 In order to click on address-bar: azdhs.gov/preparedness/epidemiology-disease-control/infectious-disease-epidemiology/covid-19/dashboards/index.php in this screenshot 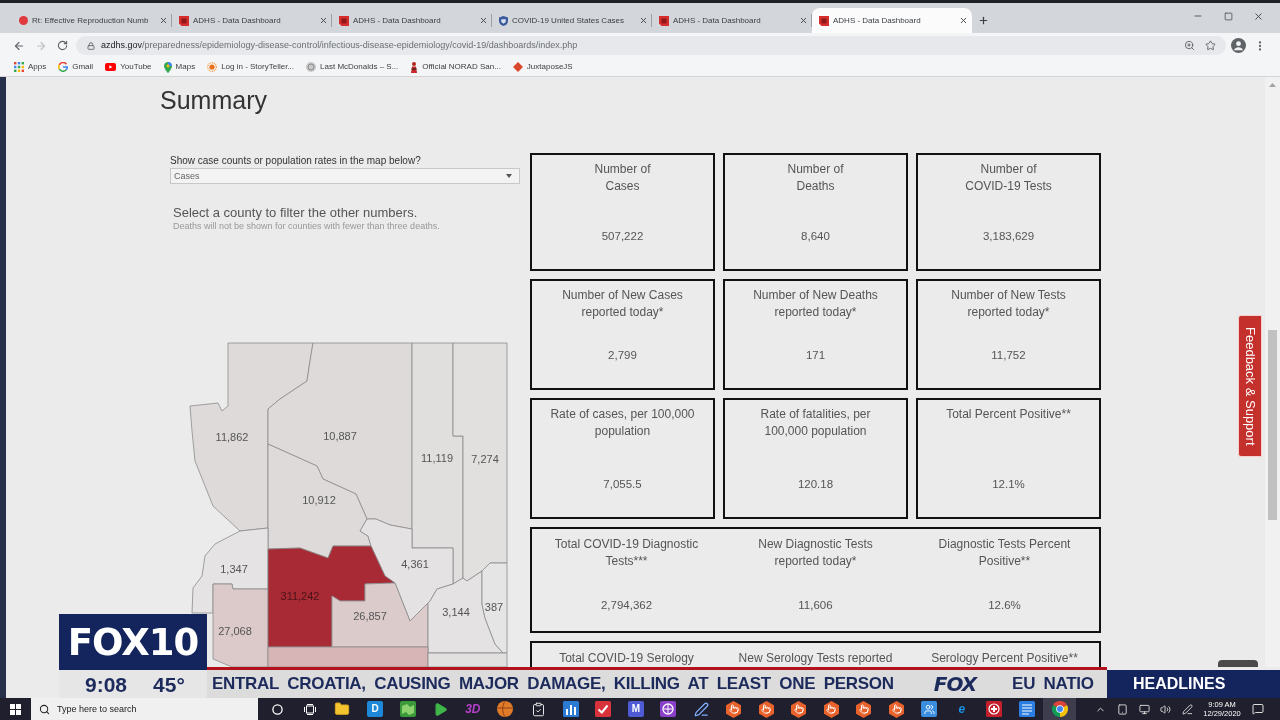, I will do `click(651, 45)`.